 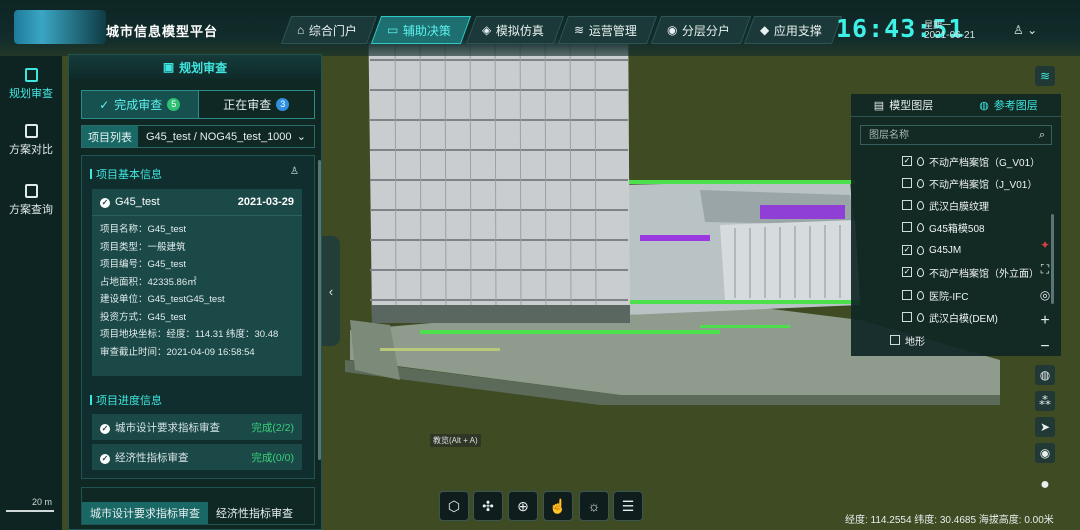 What do you see at coordinates (1008, 105) in the screenshot?
I see `tab-reference-layers: ◍ 参考图层` at bounding box center [1008, 105].